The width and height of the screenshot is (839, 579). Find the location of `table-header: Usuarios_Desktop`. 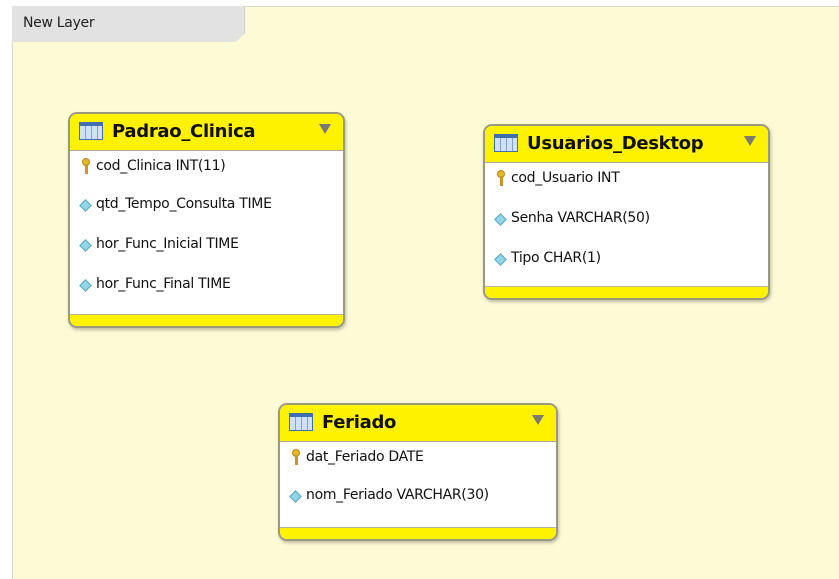

table-header: Usuarios_Desktop is located at coordinates (626, 144).